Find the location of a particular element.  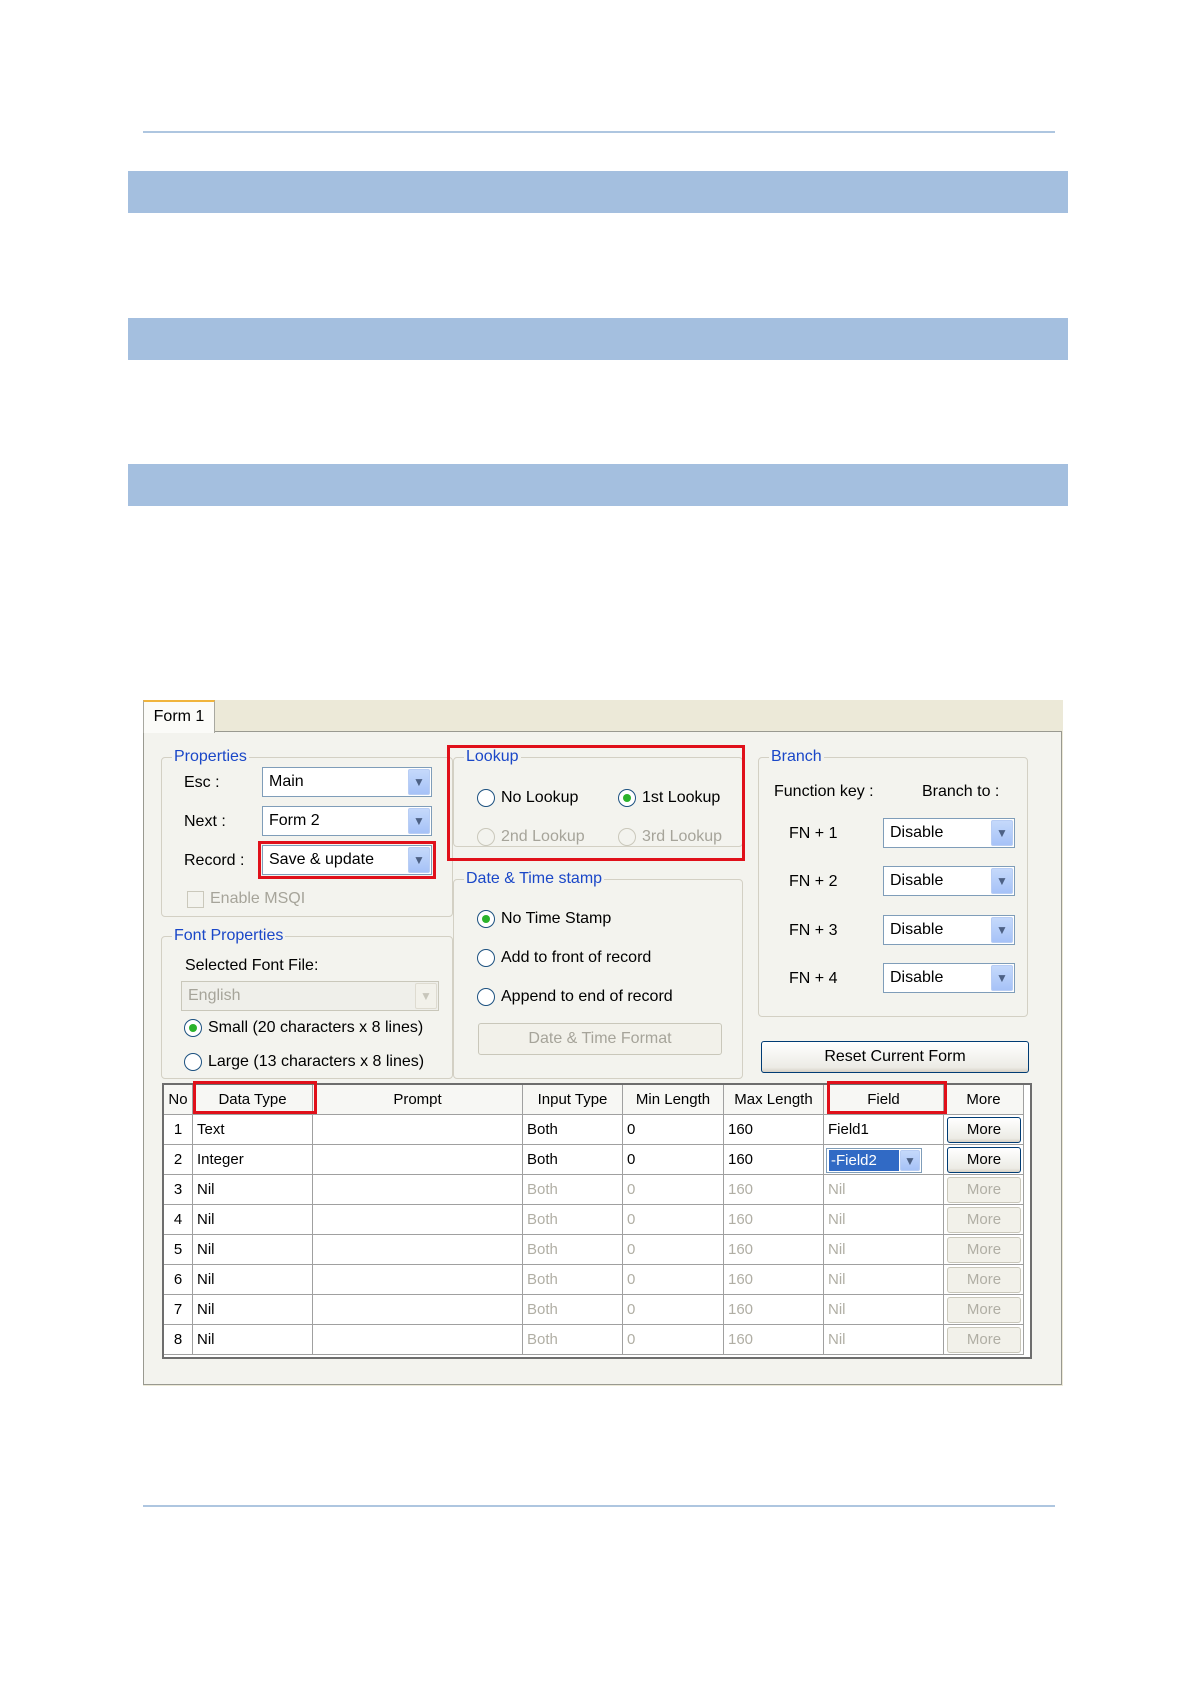

next-select: Form 2 ▼ is located at coordinates (347, 821).